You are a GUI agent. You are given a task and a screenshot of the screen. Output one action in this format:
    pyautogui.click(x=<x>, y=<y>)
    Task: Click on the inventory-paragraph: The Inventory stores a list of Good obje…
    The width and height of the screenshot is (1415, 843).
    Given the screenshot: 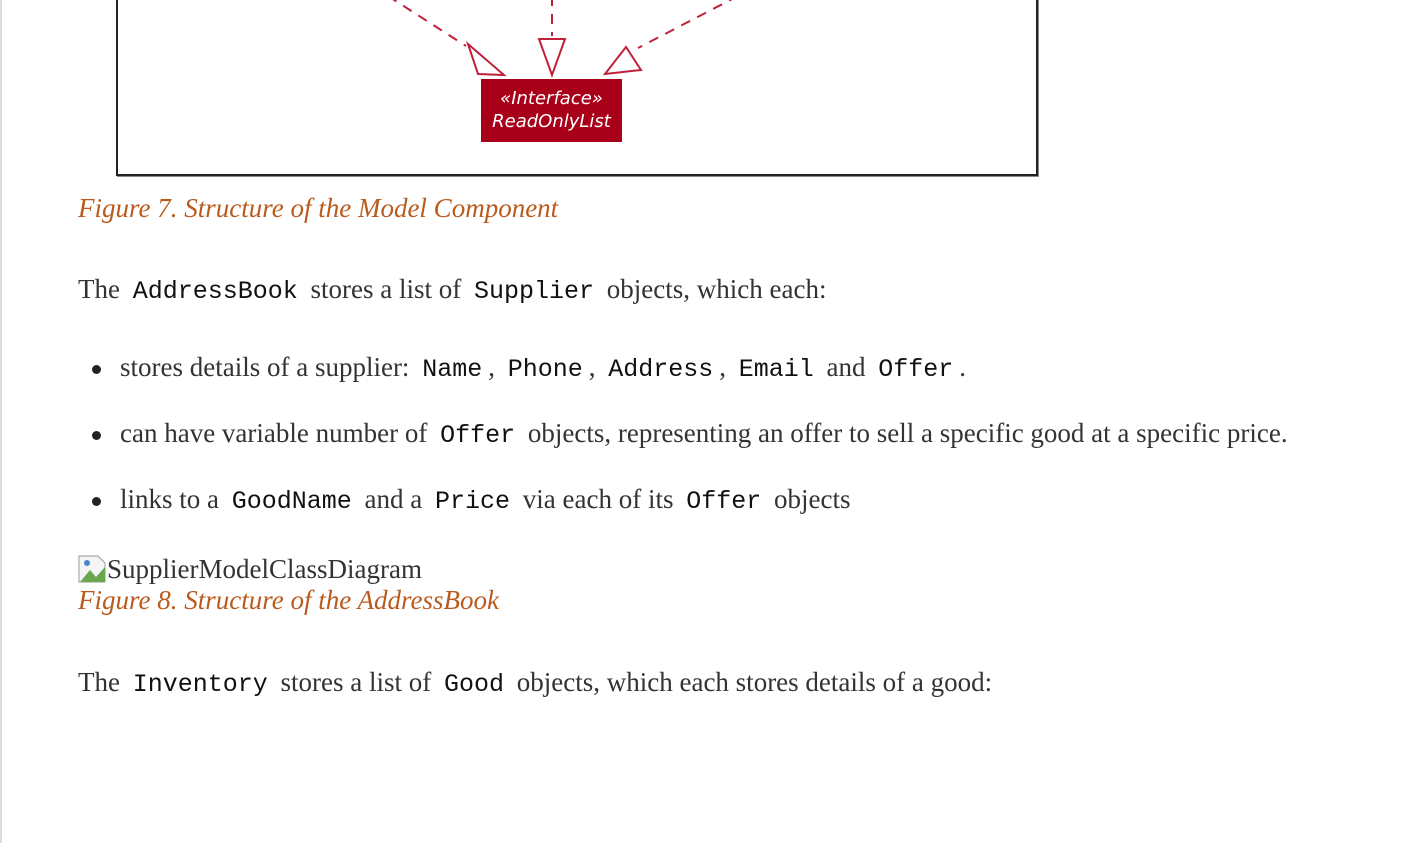 What is the action you would take?
    pyautogui.click(x=535, y=683)
    